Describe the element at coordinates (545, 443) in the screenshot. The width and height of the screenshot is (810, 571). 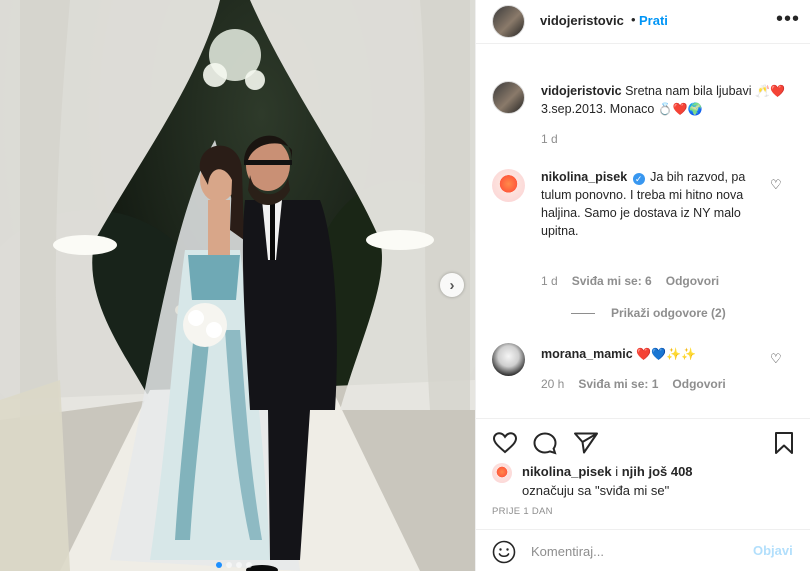
I see `comment-icon` at that location.